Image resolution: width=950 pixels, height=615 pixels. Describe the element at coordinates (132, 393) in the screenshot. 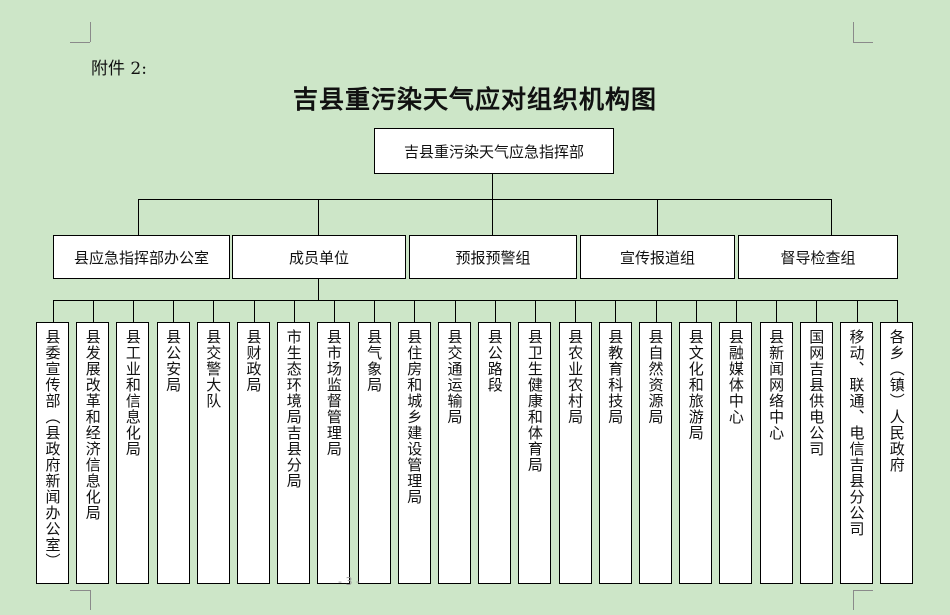

I see `member-unit-label: 县工业和信息化局` at that location.